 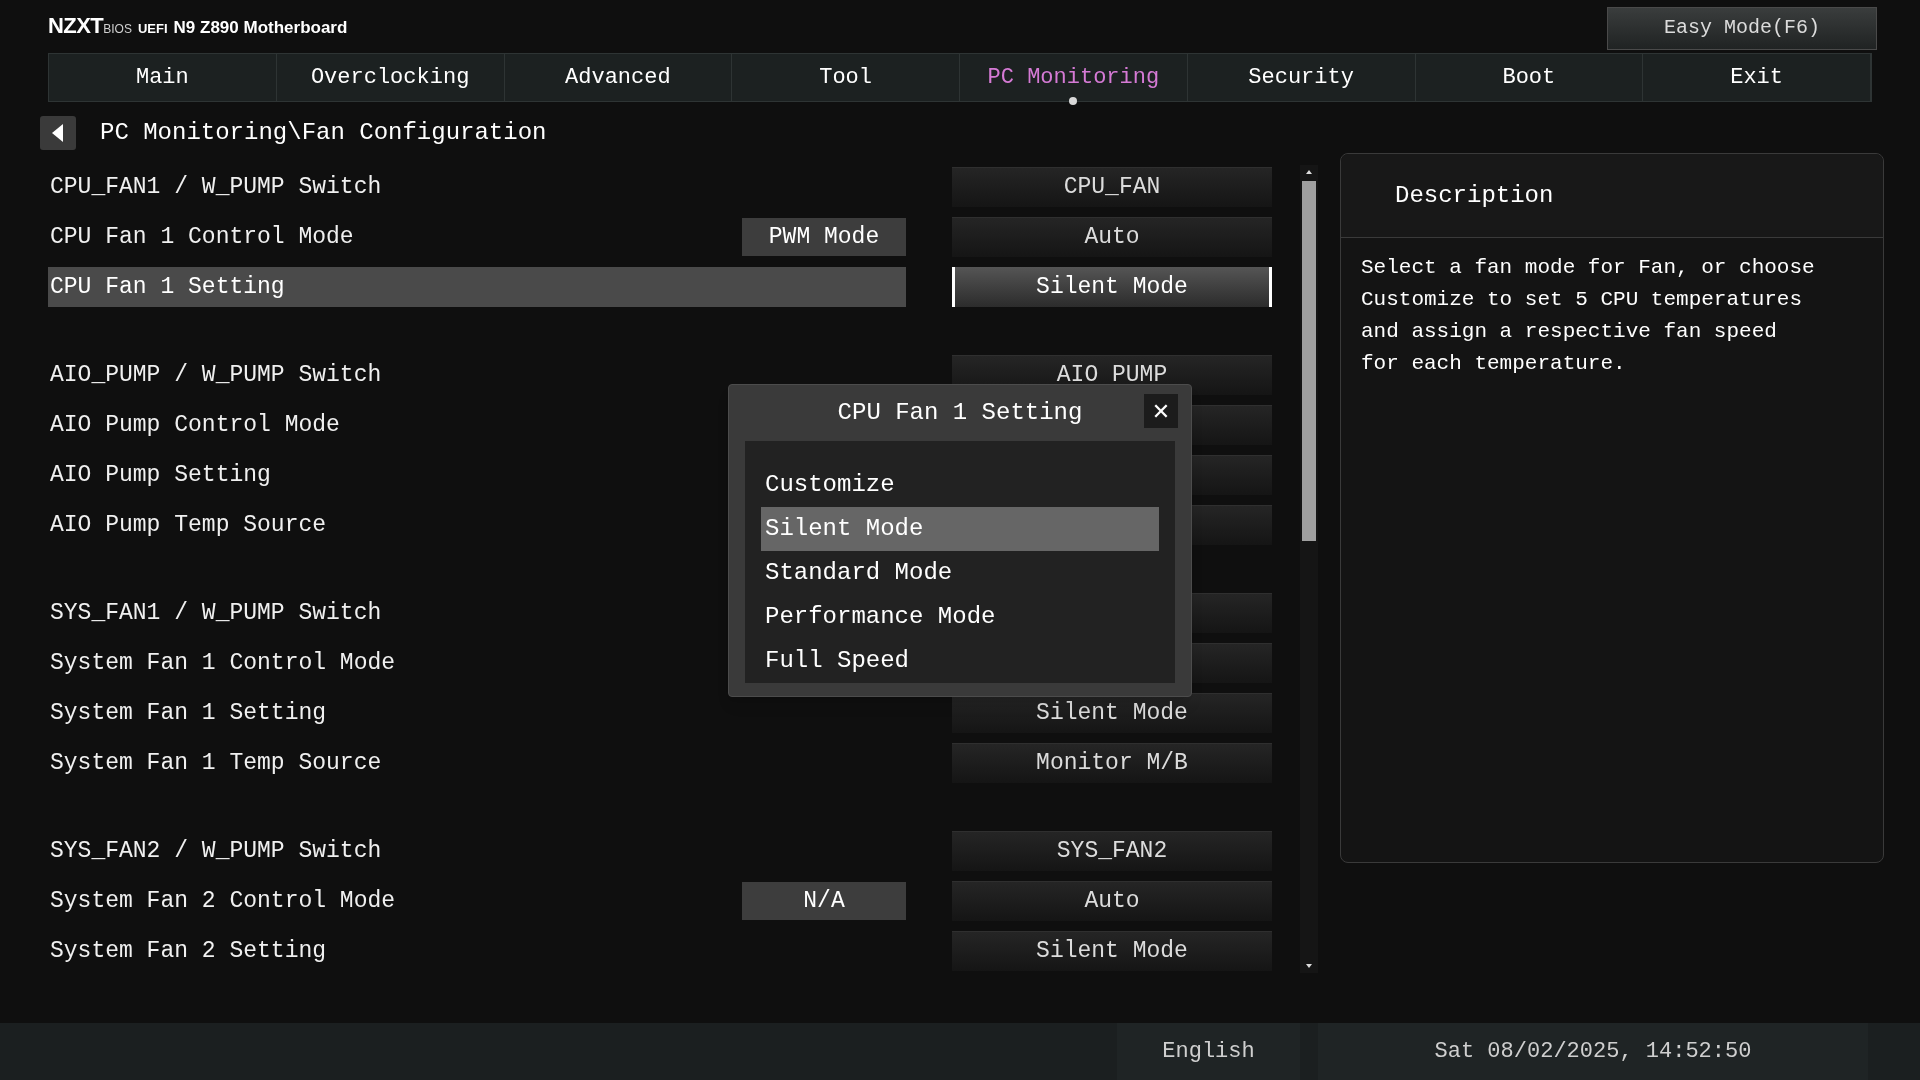 What do you see at coordinates (1593, 1051) in the screenshot?
I see `date-time: Sat 08/02/2025, 14:52:50` at bounding box center [1593, 1051].